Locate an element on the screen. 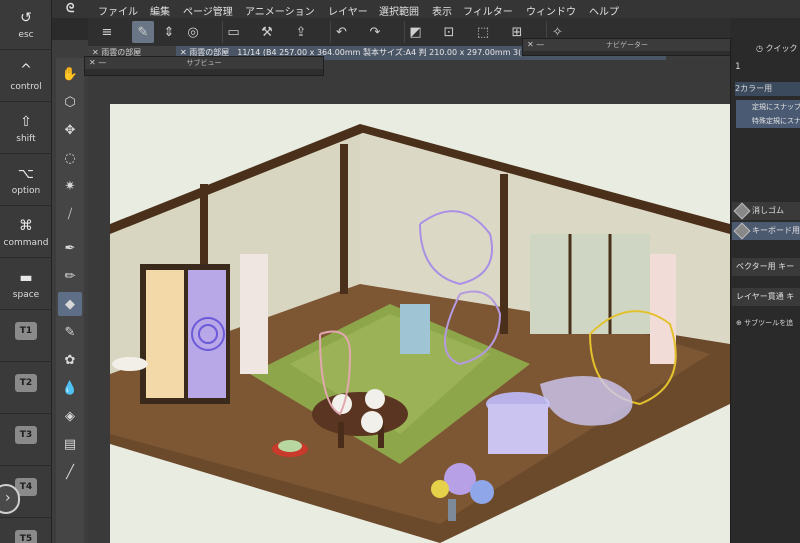  command-icon: ⌘ is located at coordinates (26, 225).